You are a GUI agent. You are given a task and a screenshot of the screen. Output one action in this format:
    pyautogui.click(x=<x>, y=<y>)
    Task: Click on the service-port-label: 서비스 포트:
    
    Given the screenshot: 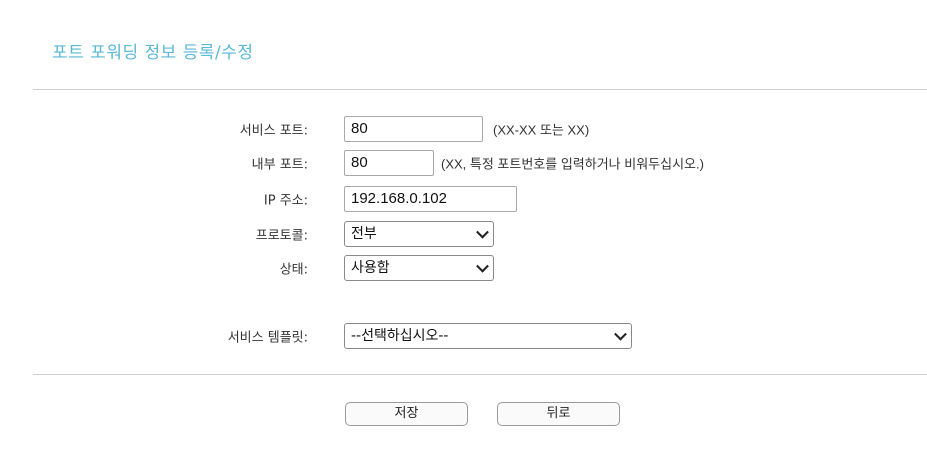 What is the action you would take?
    pyautogui.click(x=273, y=131)
    